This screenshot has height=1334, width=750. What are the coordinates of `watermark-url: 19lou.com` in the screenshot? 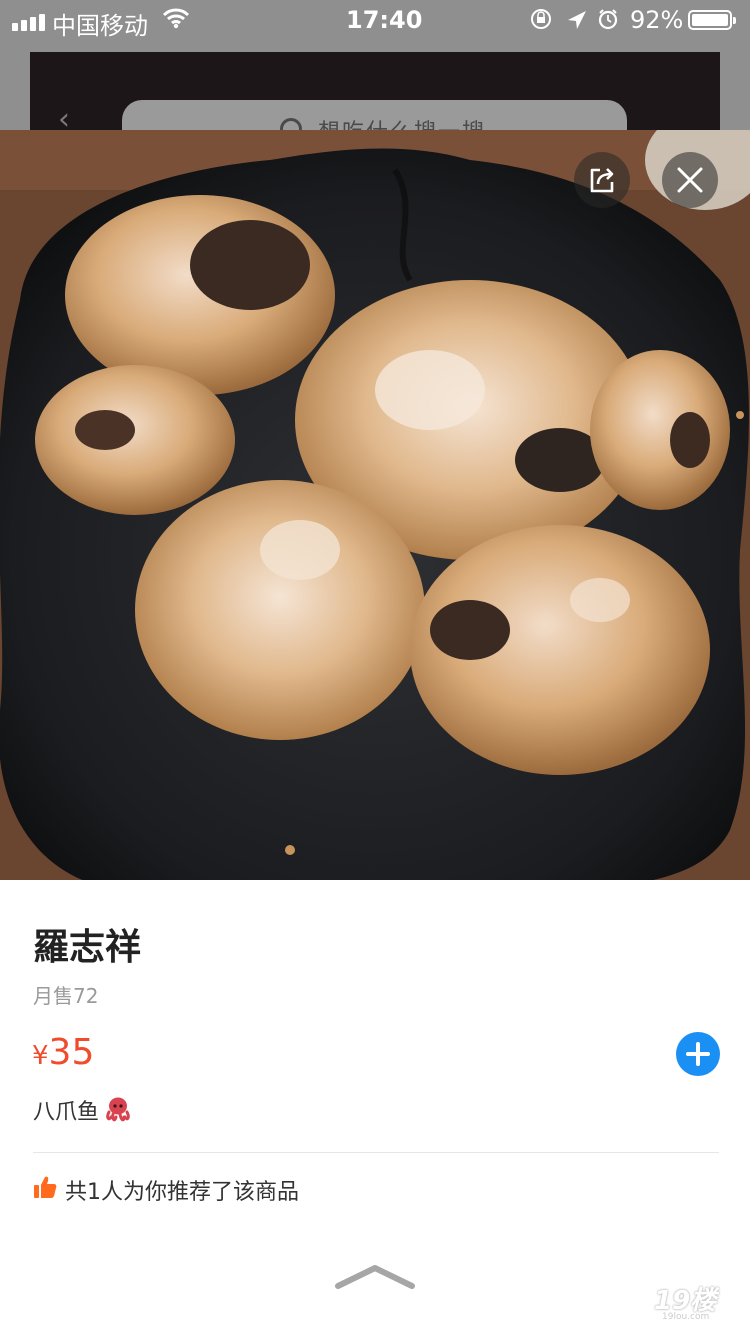 It's located at (686, 1317).